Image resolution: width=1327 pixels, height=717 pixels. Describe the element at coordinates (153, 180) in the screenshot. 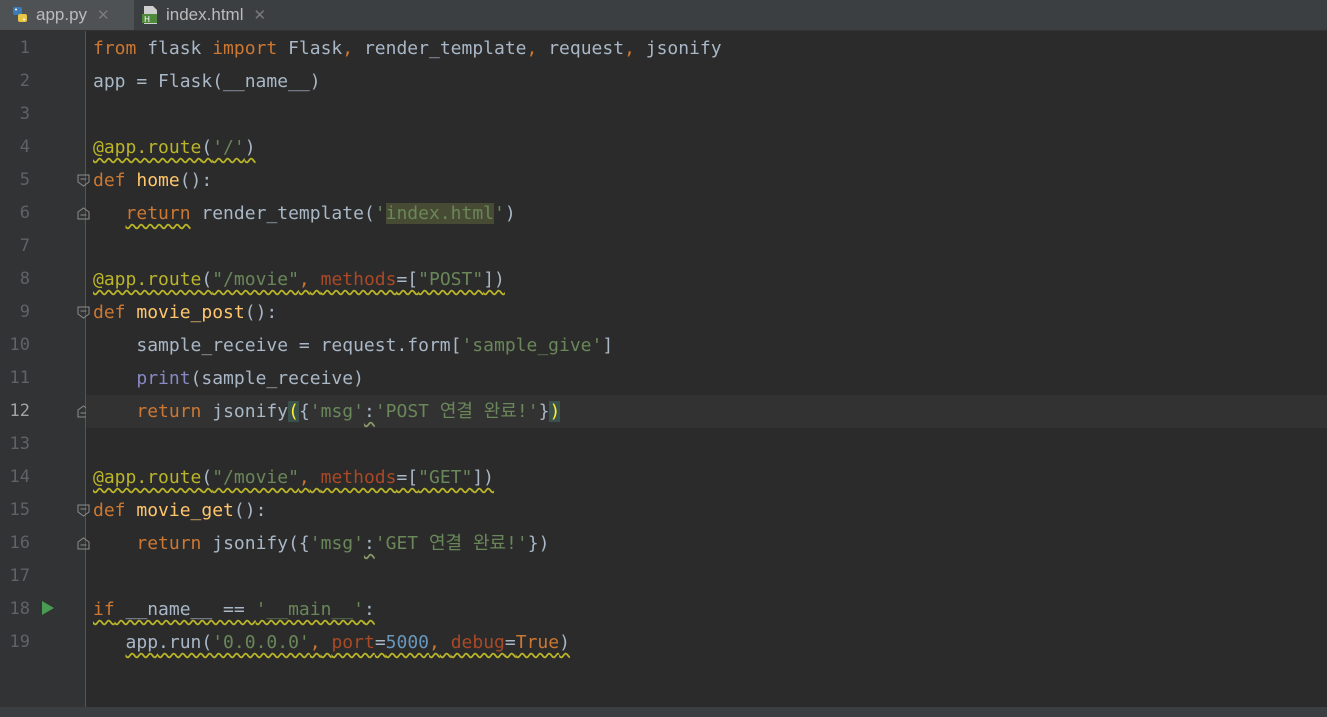

I see `code-line-5: def home():` at that location.